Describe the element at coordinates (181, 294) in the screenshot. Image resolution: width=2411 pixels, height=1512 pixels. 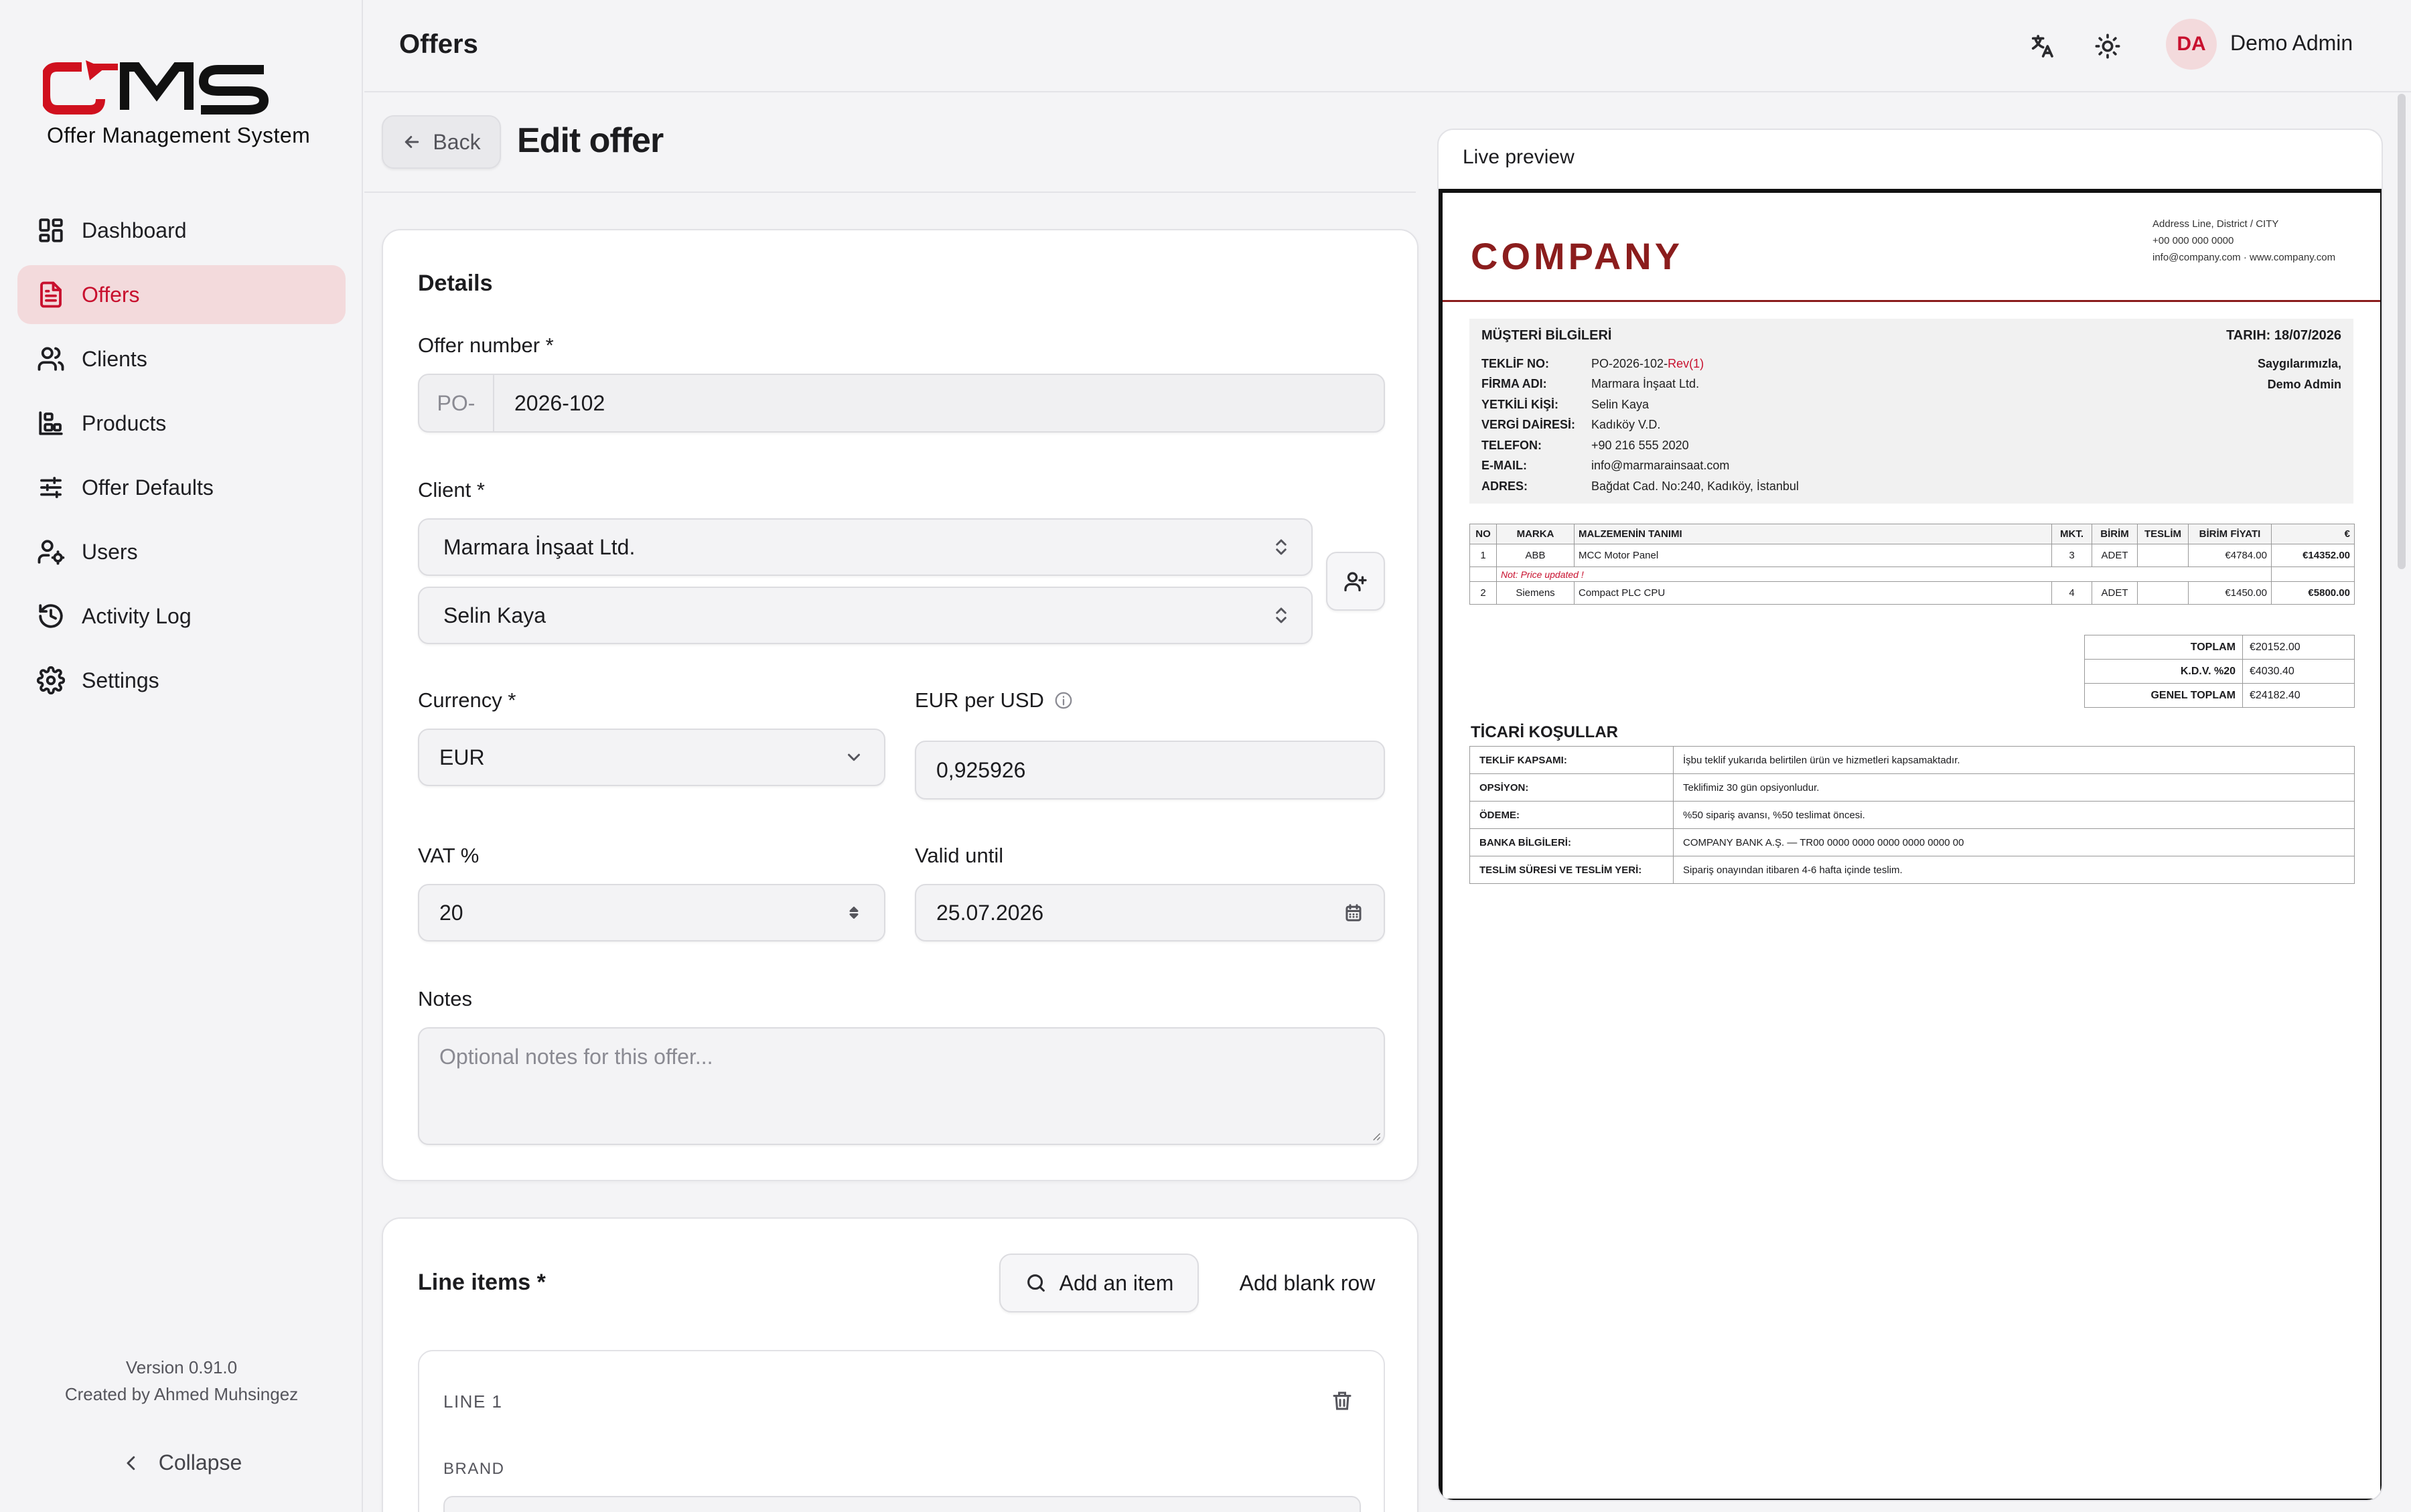
I see `sidebar-item-offers: Offers` at that location.